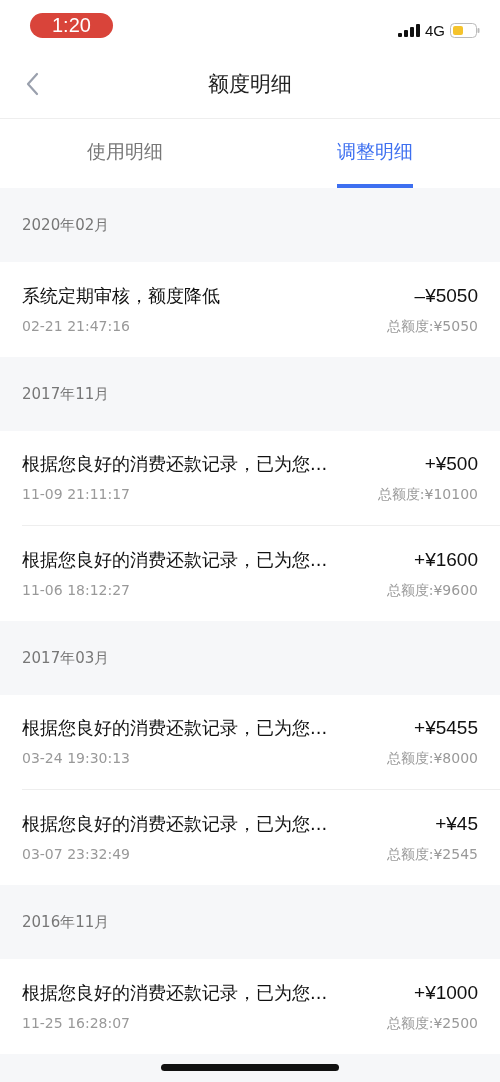 The width and height of the screenshot is (500, 1082). Describe the element at coordinates (66, 922) in the screenshot. I see `month-header: 2016年11月` at that location.